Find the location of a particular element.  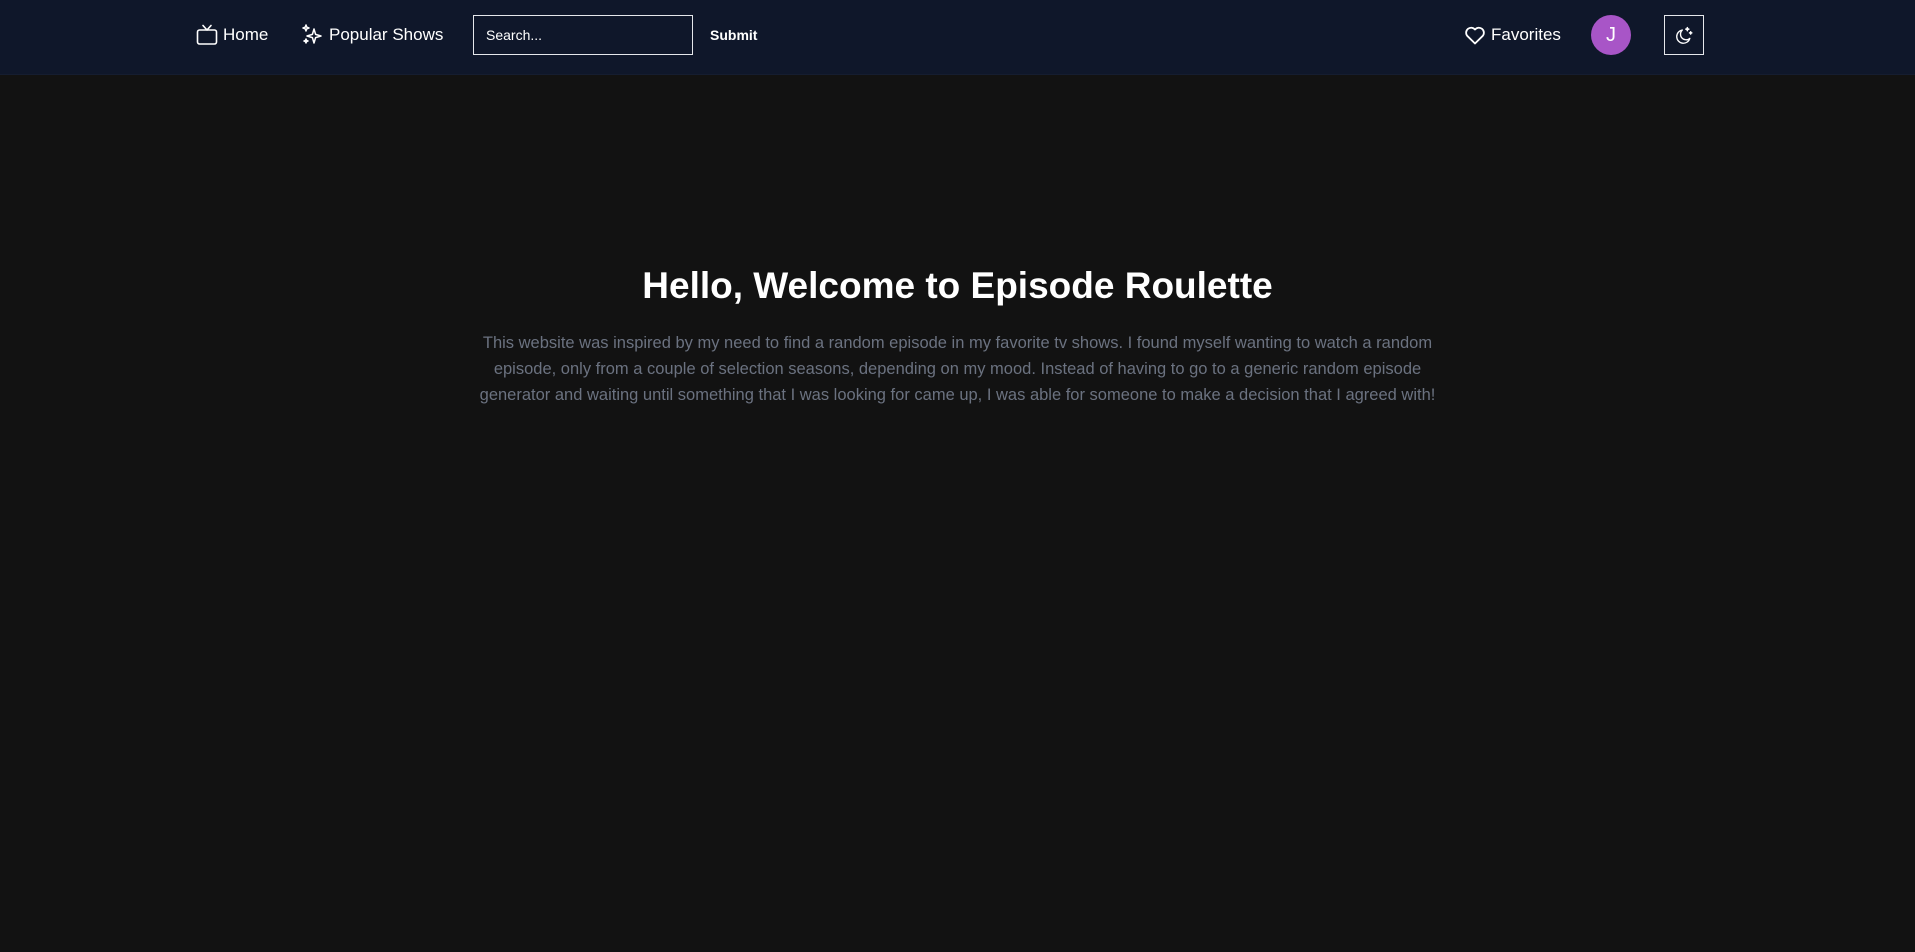

navbar: Home Popular Shows Submit Favorites J is located at coordinates (957, 37).